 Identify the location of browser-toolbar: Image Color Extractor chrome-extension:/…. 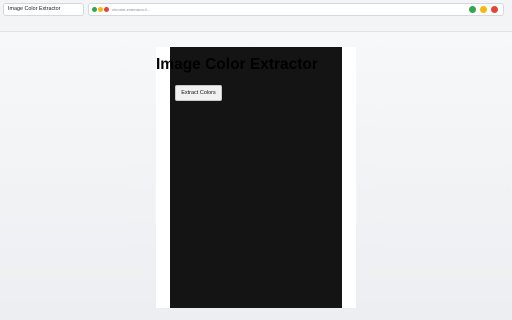
(256, 16).